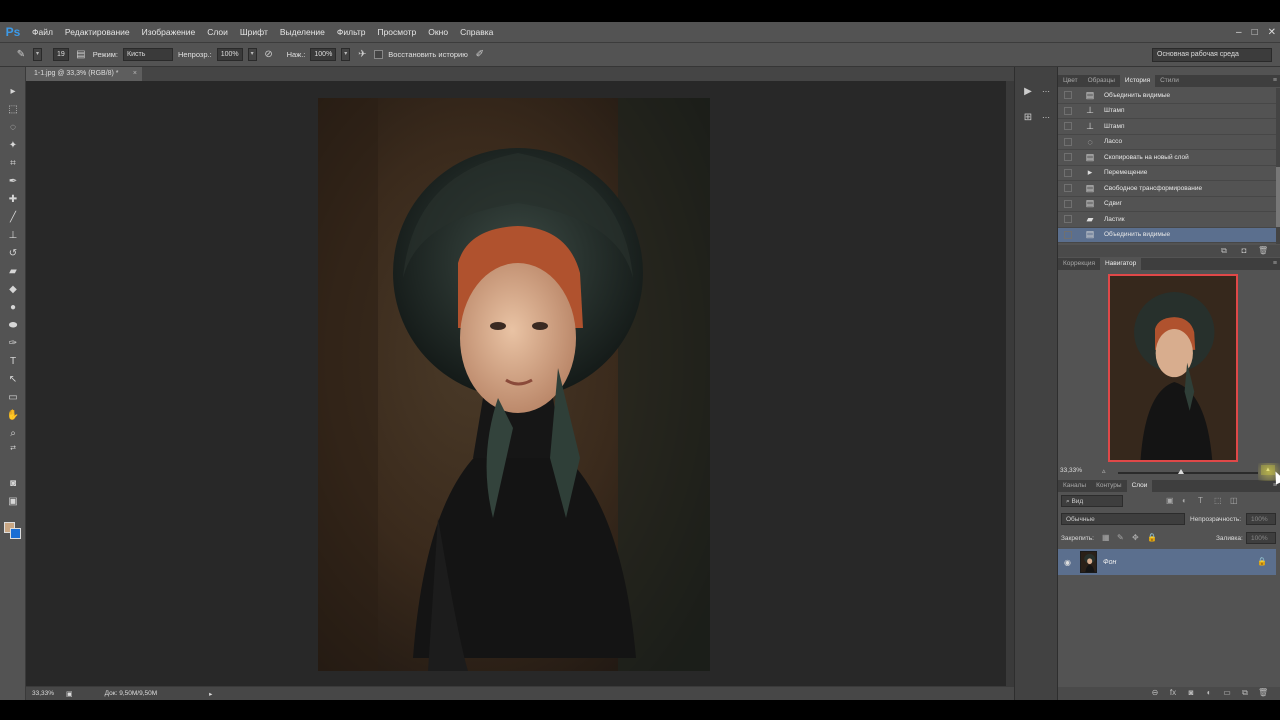 This screenshot has height=720, width=1280. What do you see at coordinates (1152, 538) in the screenshot?
I see `lock-all-icon: 🔒` at bounding box center [1152, 538].